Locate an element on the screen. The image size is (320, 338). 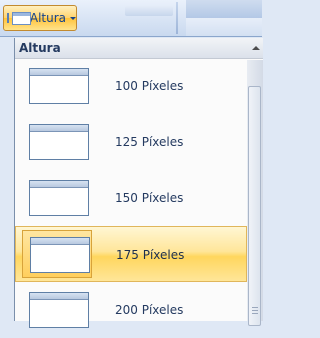
menu-item-125: 125 Píxeles is located at coordinates (131, 142).